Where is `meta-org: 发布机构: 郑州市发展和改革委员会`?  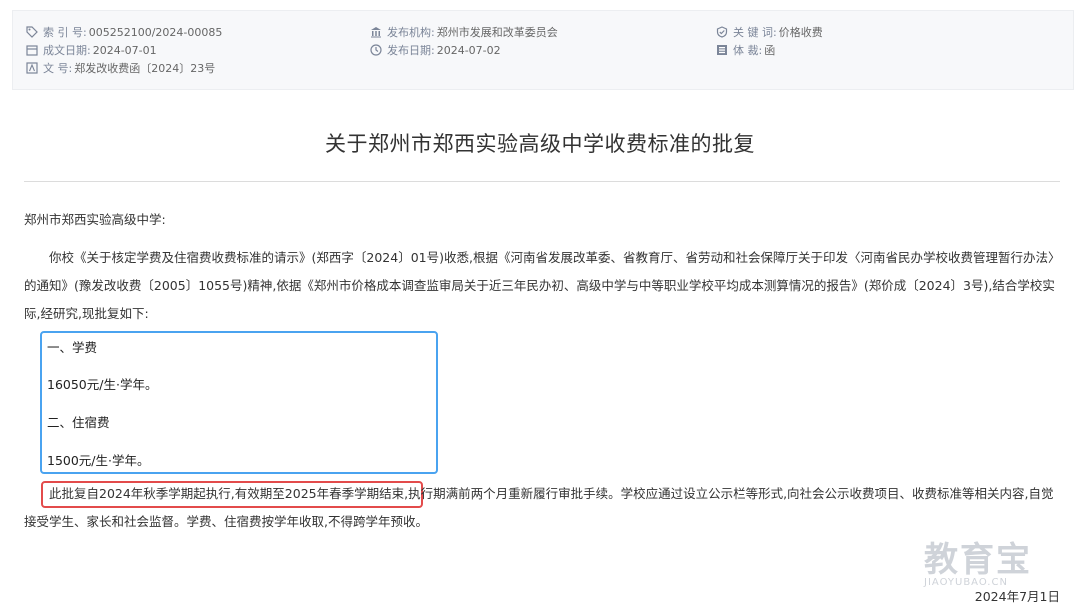 meta-org: 发布机构: 郑州市发展和改革委员会 is located at coordinates (463, 32).